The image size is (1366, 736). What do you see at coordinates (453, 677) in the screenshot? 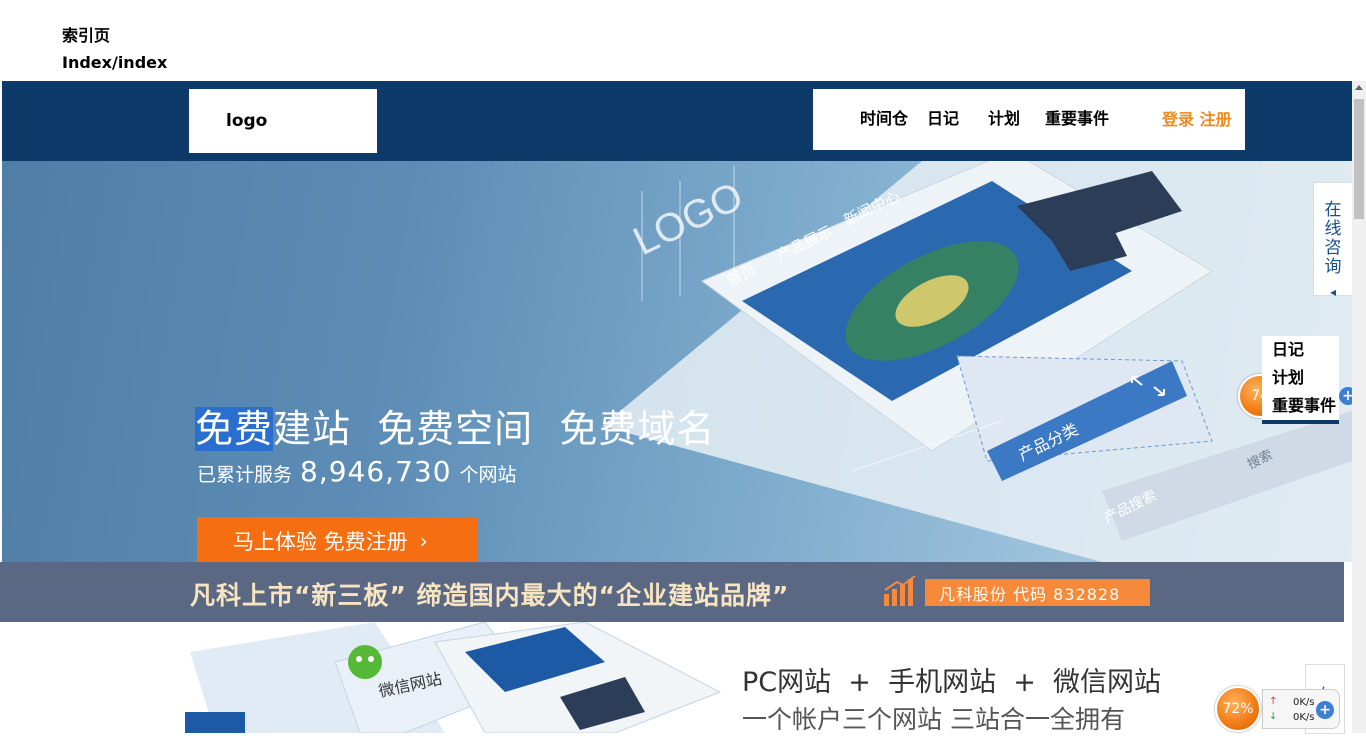
I see `multi-site-illustration: 微信网站` at bounding box center [453, 677].